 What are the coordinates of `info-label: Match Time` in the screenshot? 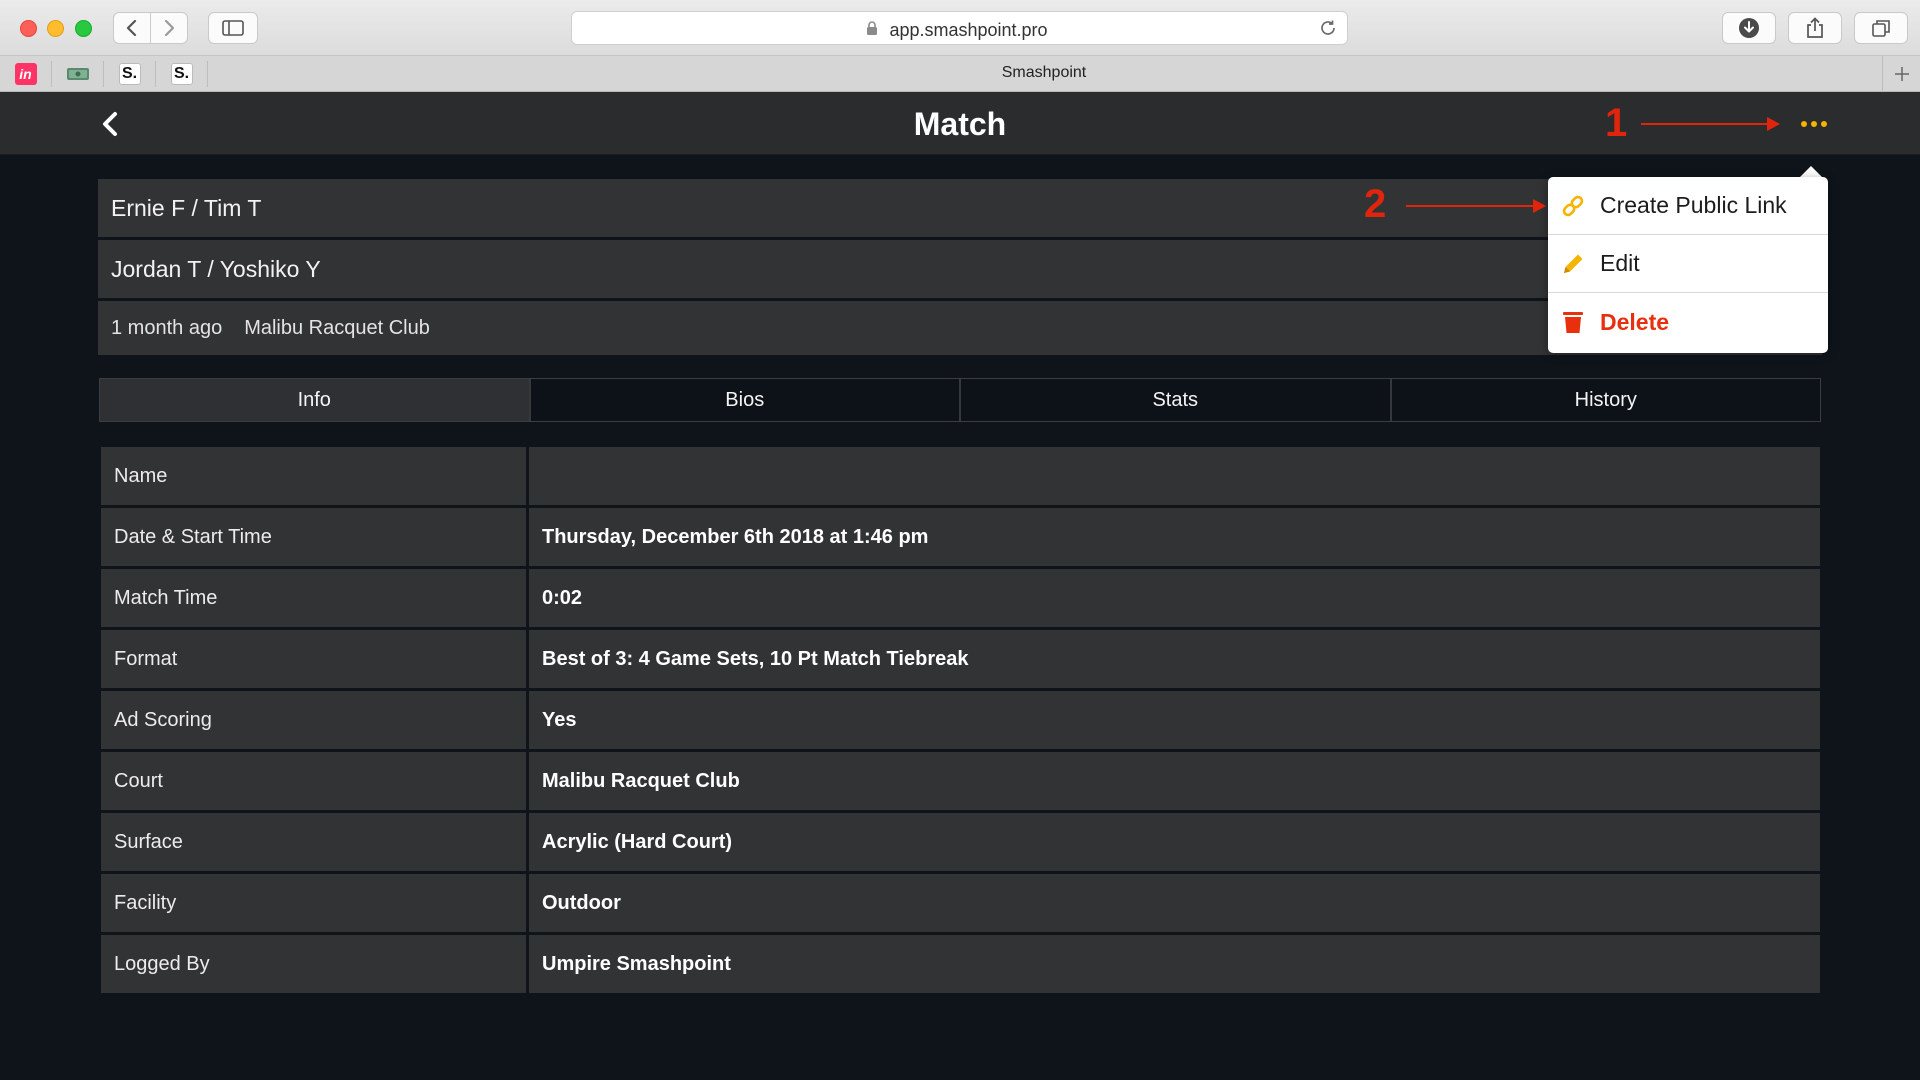 It's located at (315, 598).